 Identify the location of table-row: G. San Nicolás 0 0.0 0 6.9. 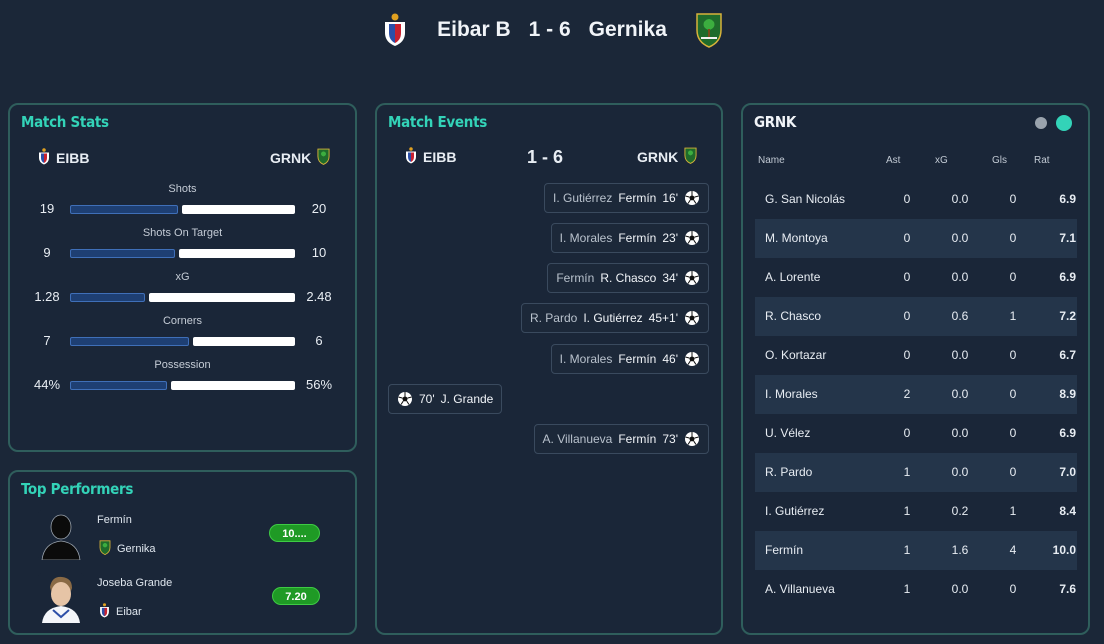
(916, 199).